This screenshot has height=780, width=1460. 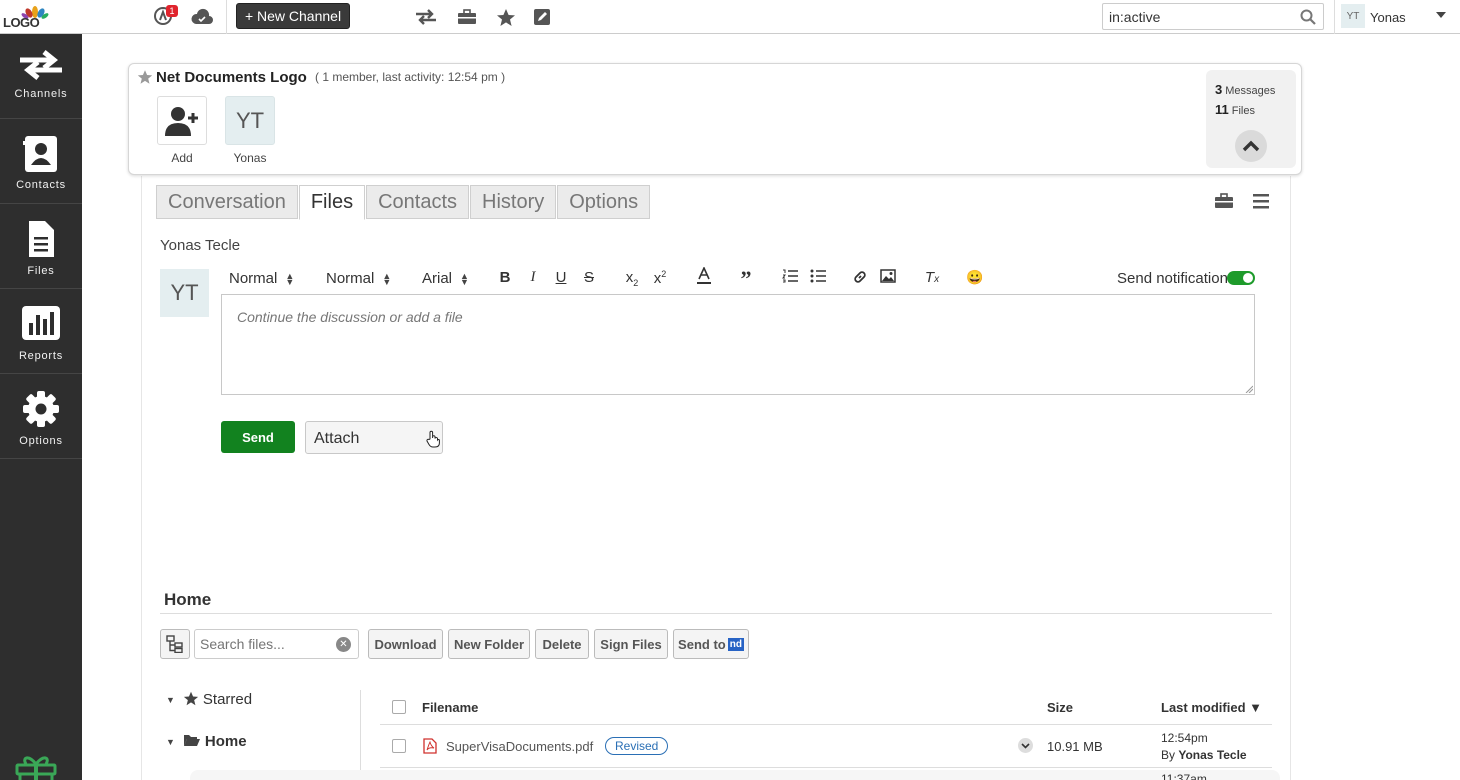 I want to click on subscript-icon: x2, so click(x=632, y=278).